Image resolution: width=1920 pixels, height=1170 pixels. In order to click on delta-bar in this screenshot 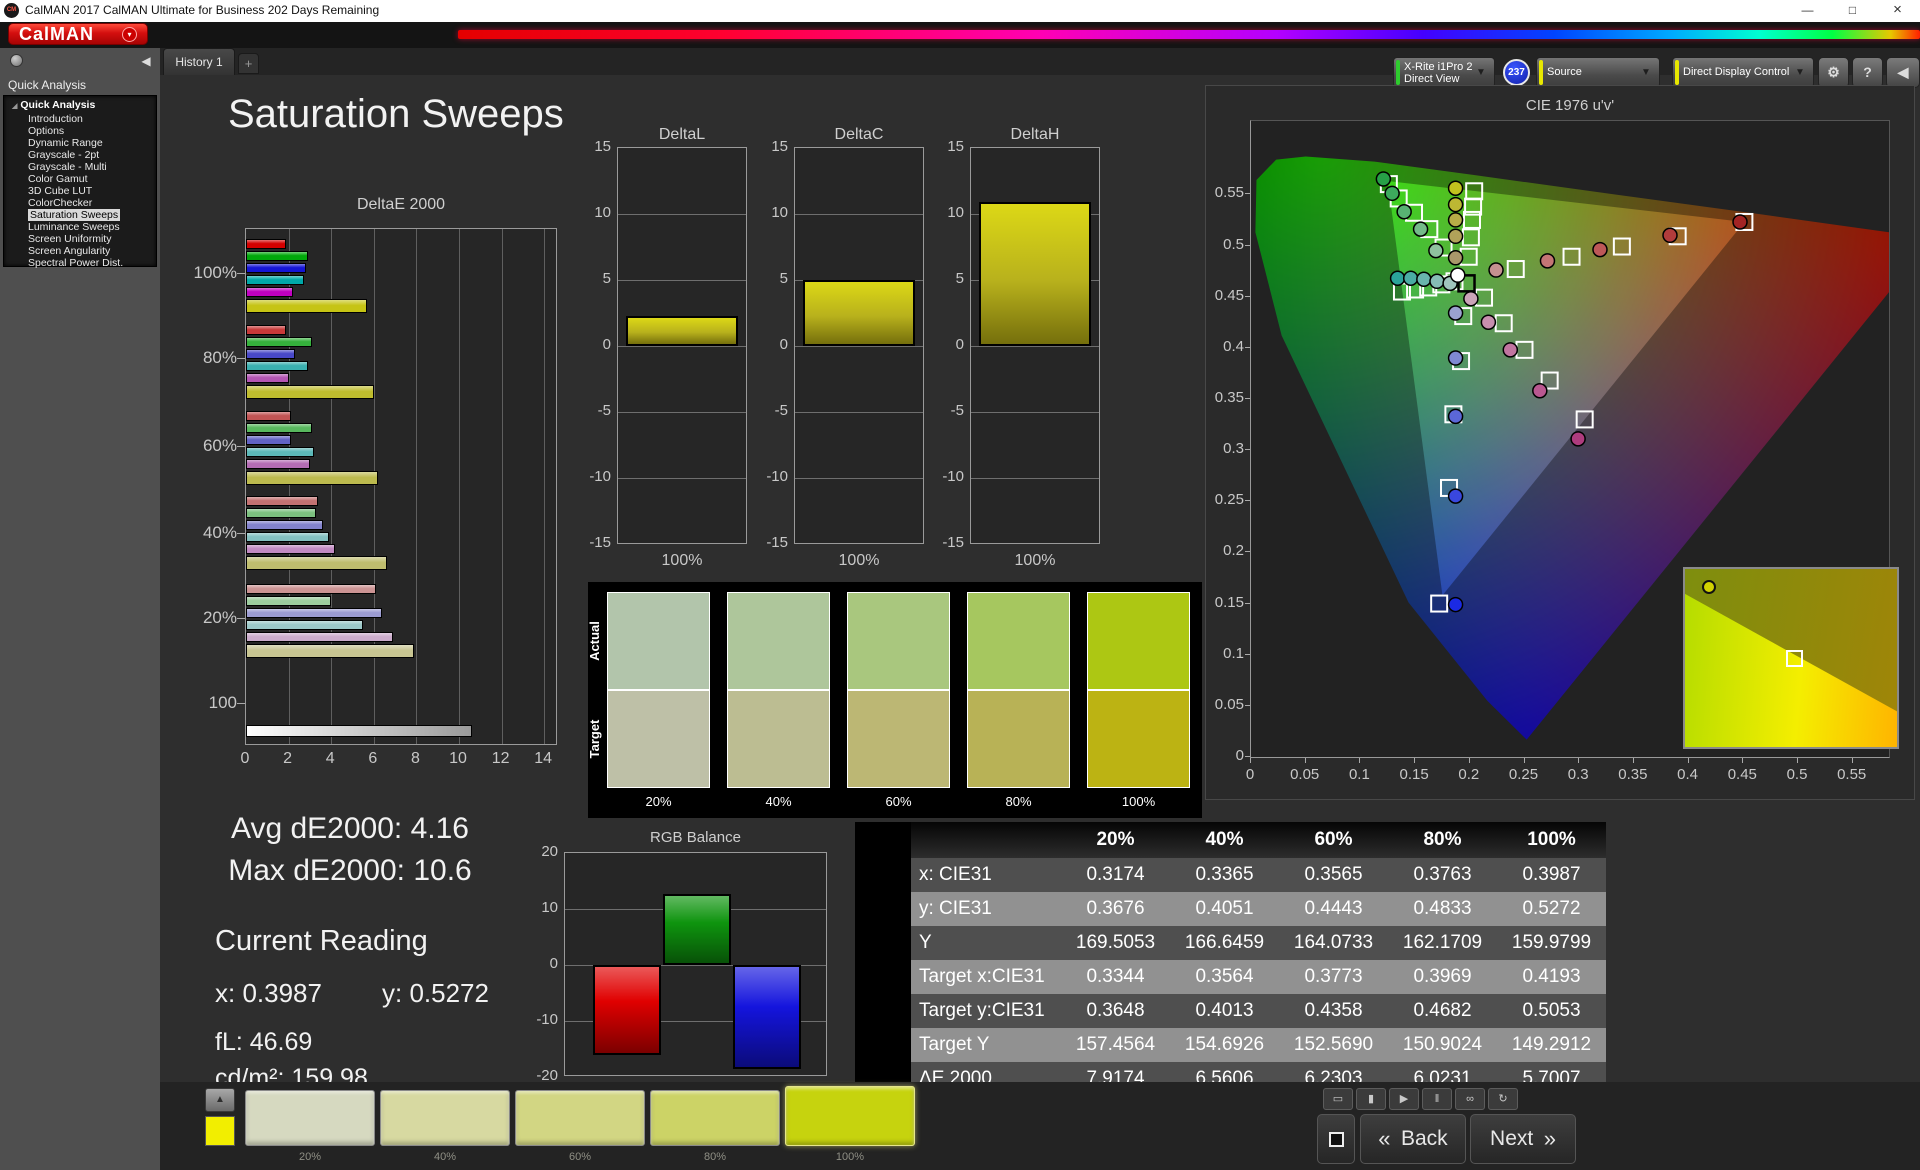, I will do `click(682, 331)`.